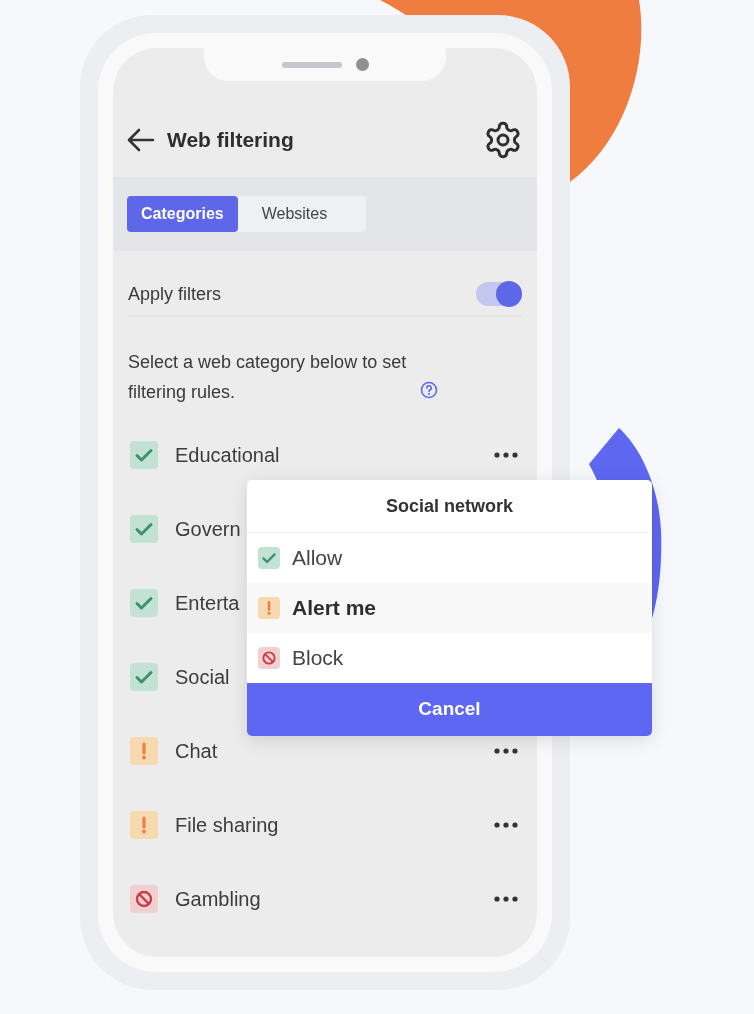 Image resolution: width=754 pixels, height=1014 pixels. I want to click on option-label: Allow, so click(317, 558).